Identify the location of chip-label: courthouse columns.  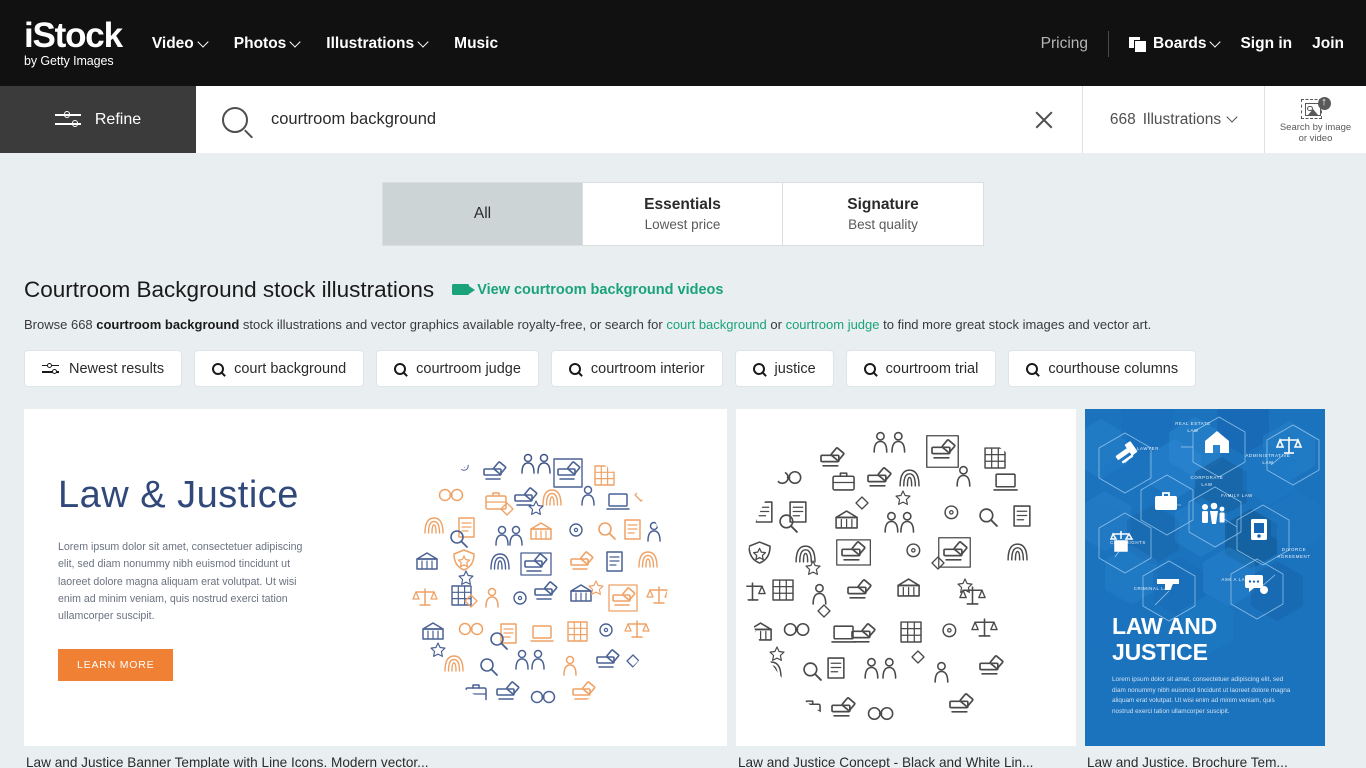
(1113, 368).